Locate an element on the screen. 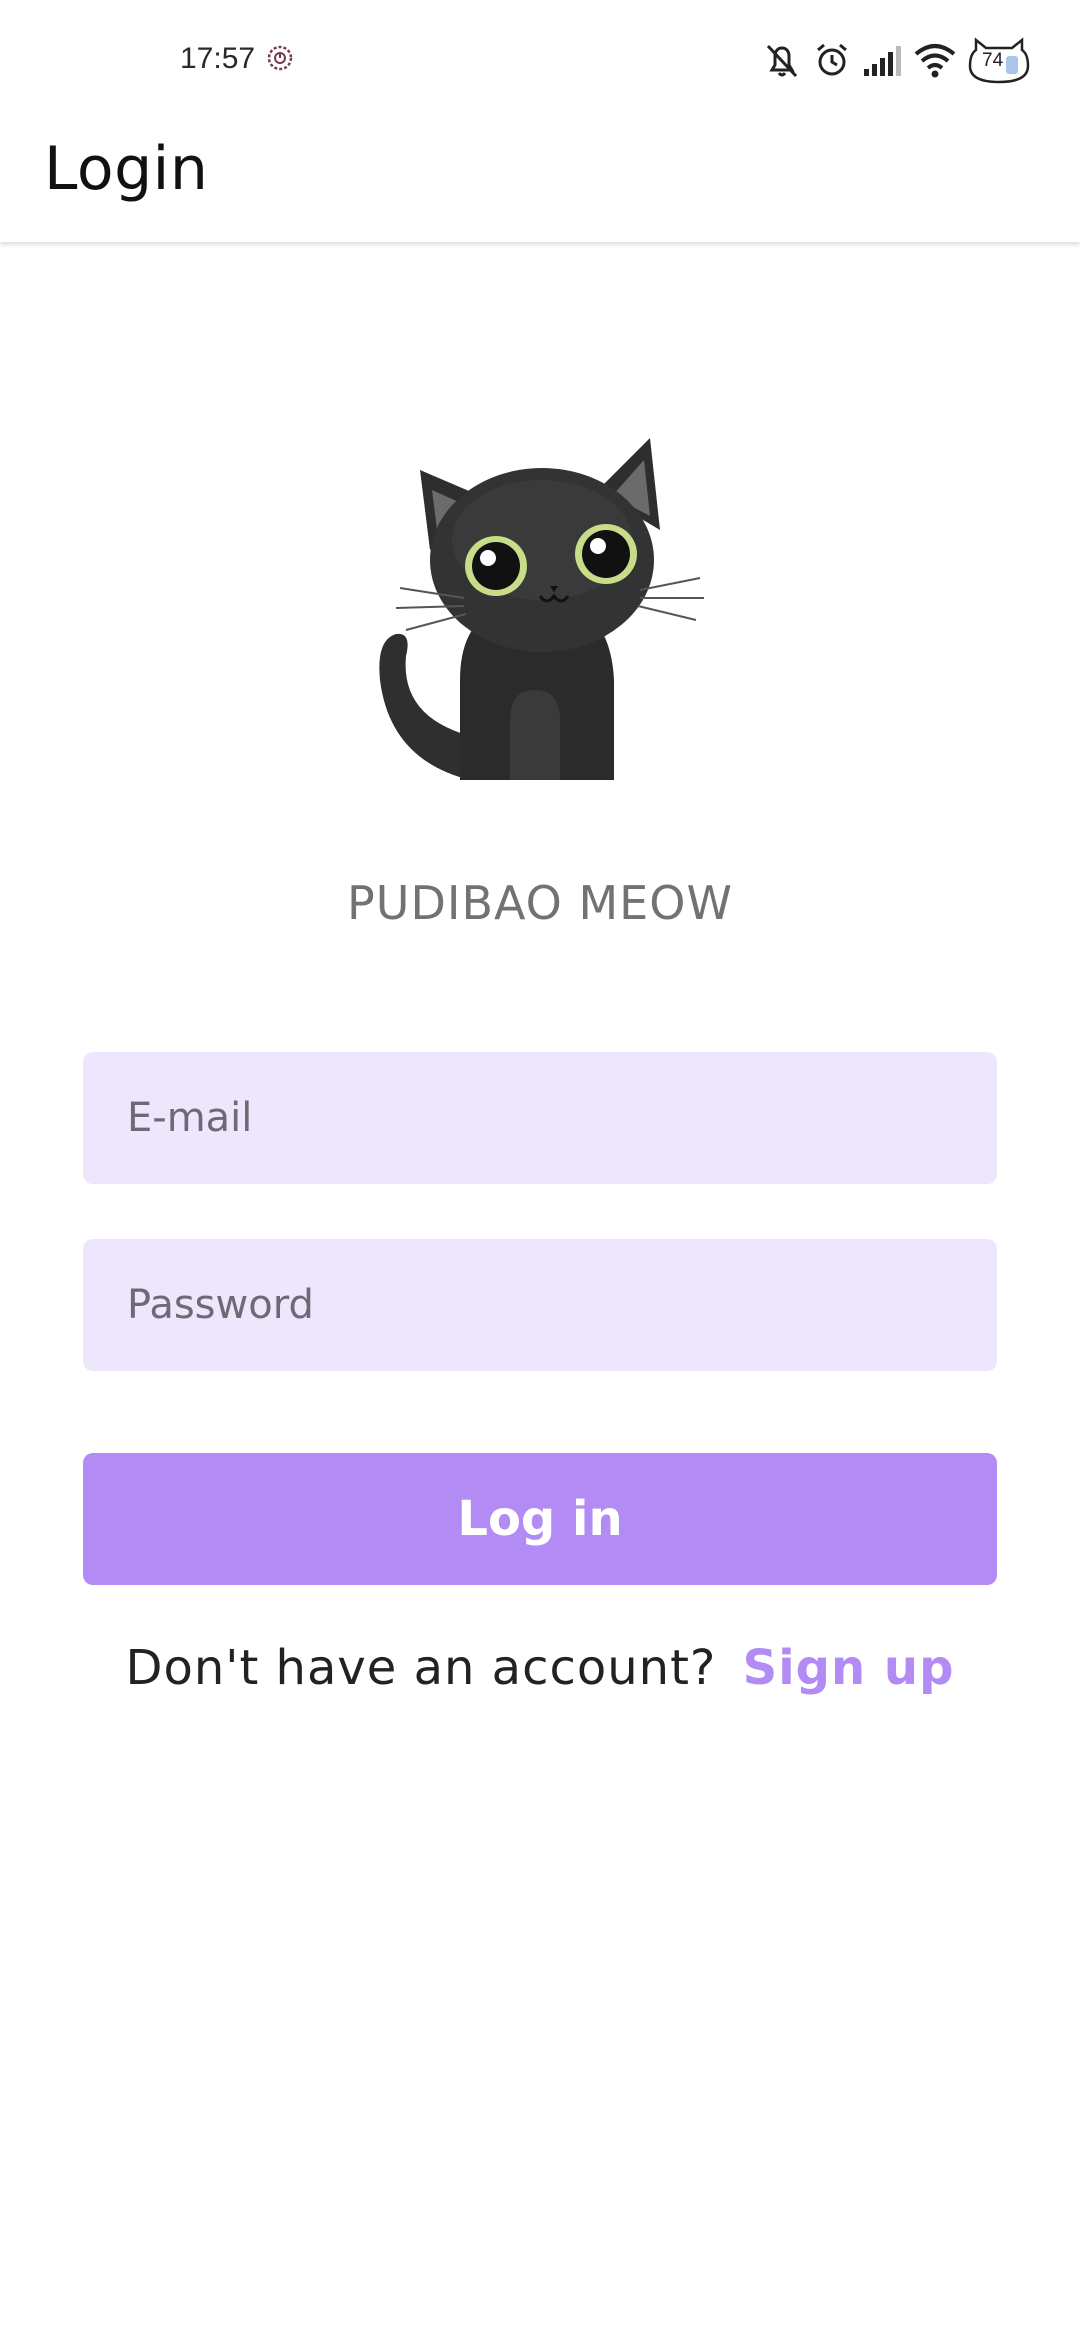  email-field is located at coordinates (540, 1118).